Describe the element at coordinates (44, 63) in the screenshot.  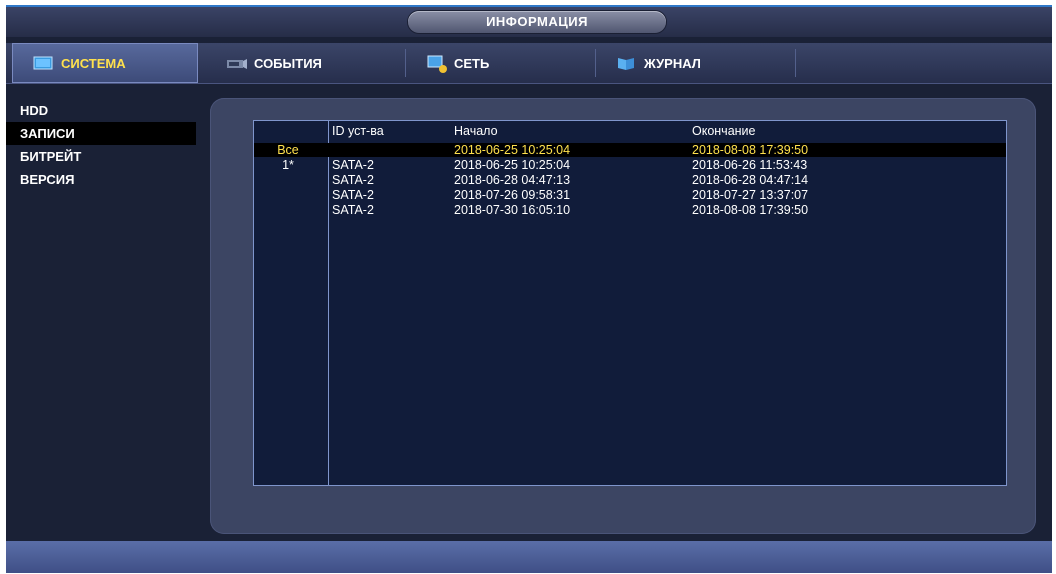
I see `monitor-icon` at that location.